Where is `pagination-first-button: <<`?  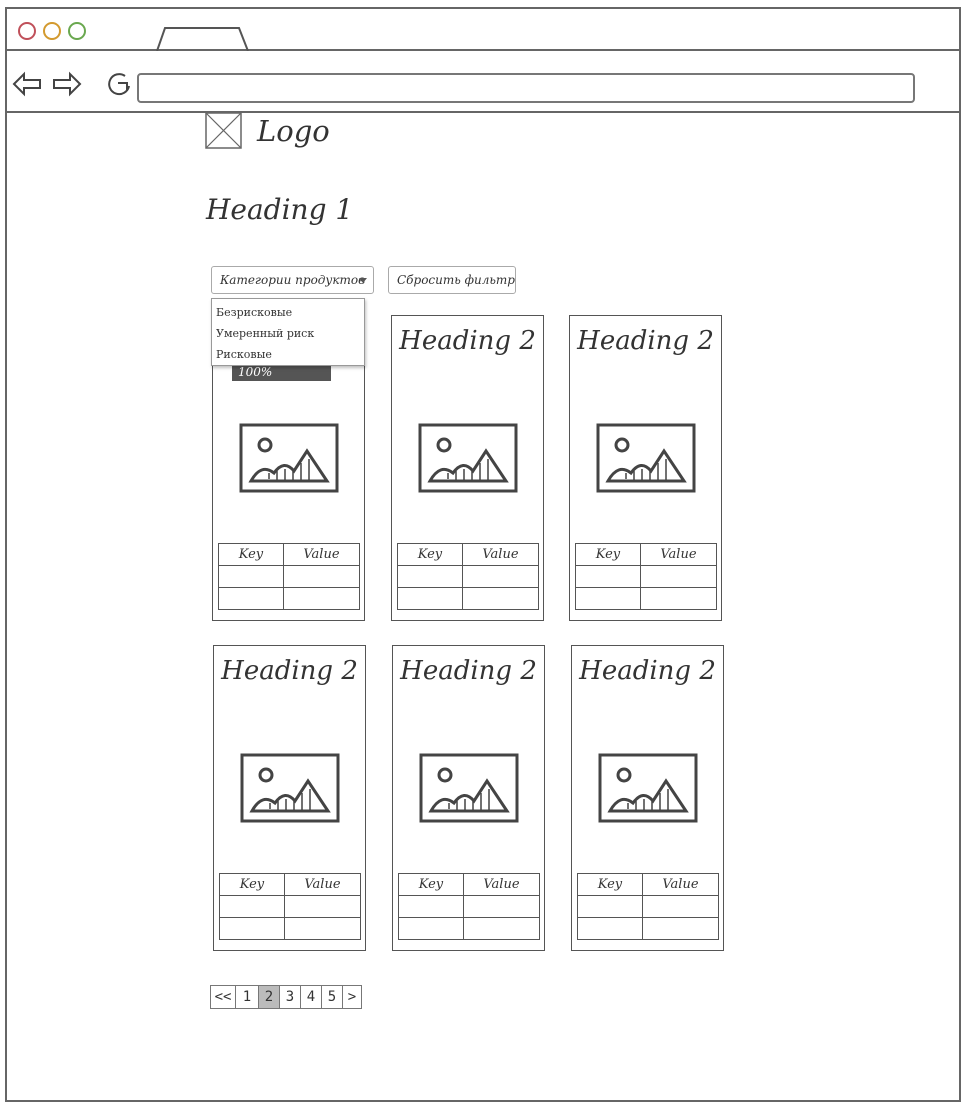 pagination-first-button: << is located at coordinates (223, 997).